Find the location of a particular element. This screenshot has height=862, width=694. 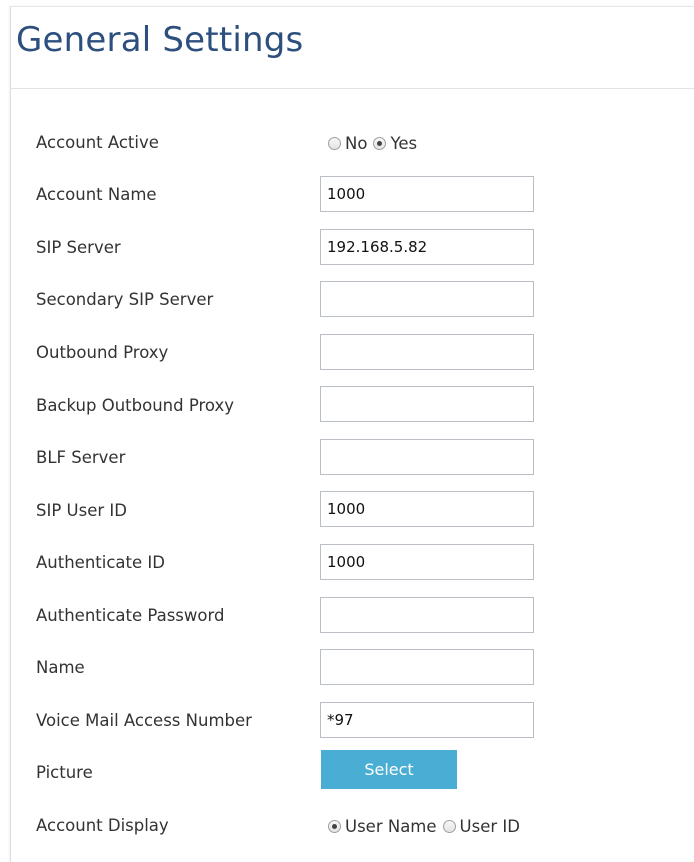

sip-user-id-label: SIP User ID is located at coordinates (81, 510).